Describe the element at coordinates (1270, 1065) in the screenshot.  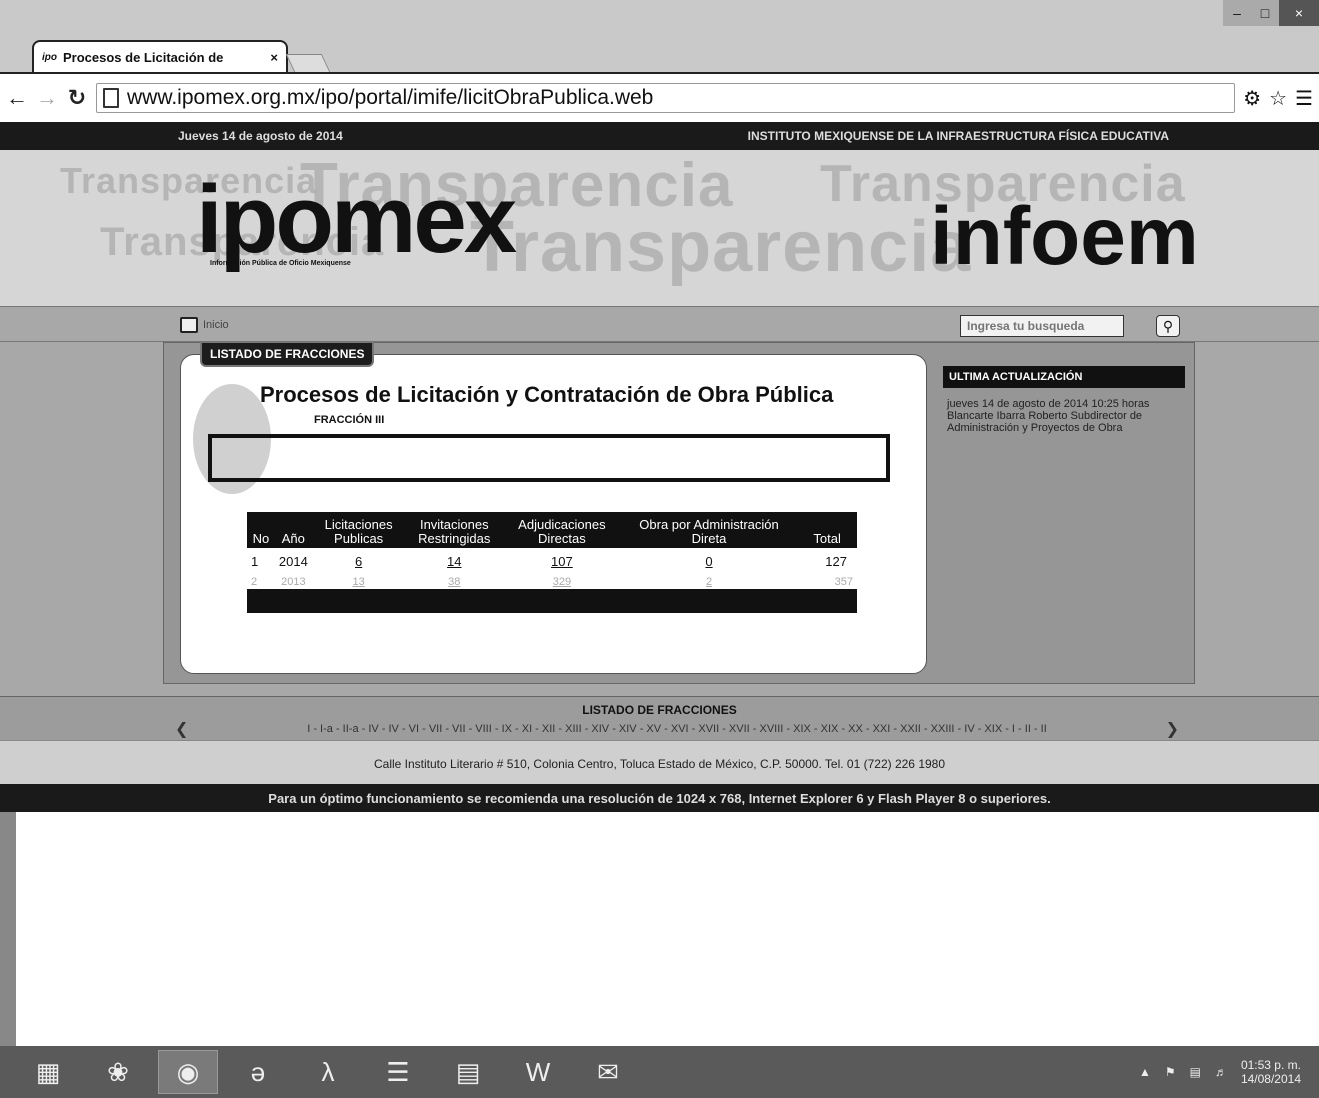
I see `clock-time: 01:53 p. m.` at that location.